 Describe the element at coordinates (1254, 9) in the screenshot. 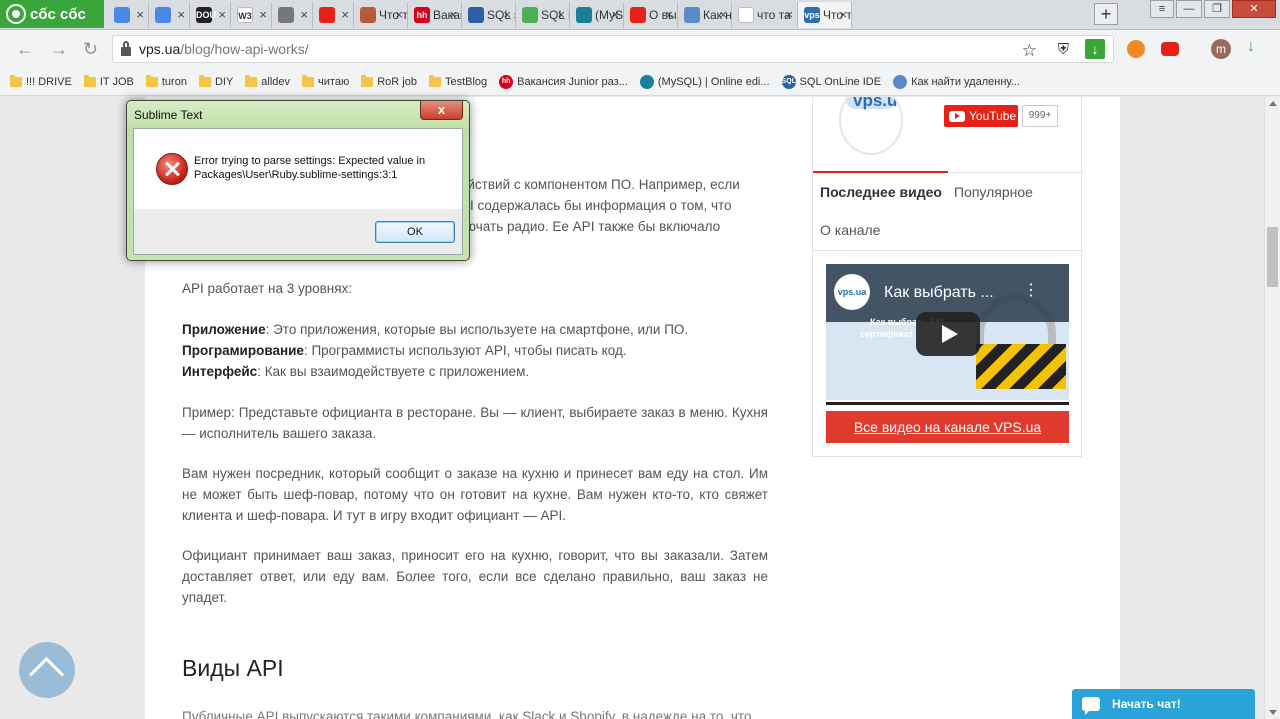

I see `close-window-button: ✕` at that location.